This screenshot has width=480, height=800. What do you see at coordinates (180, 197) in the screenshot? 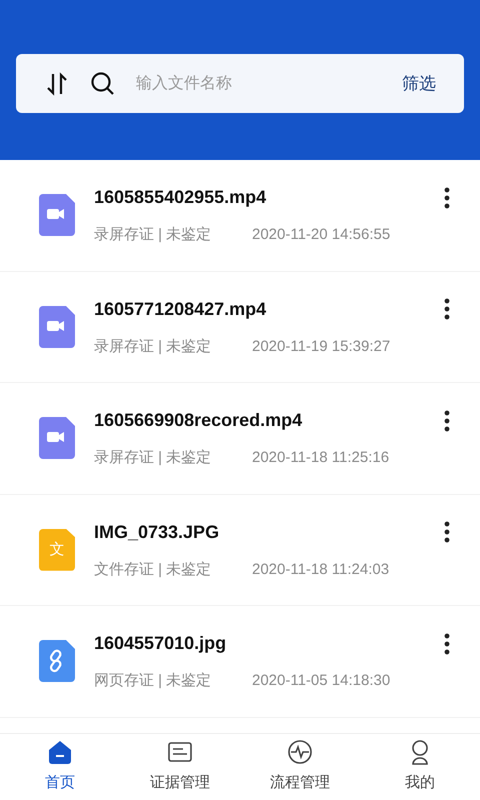
I see `file-name: 1605855402955.mp4` at bounding box center [180, 197].